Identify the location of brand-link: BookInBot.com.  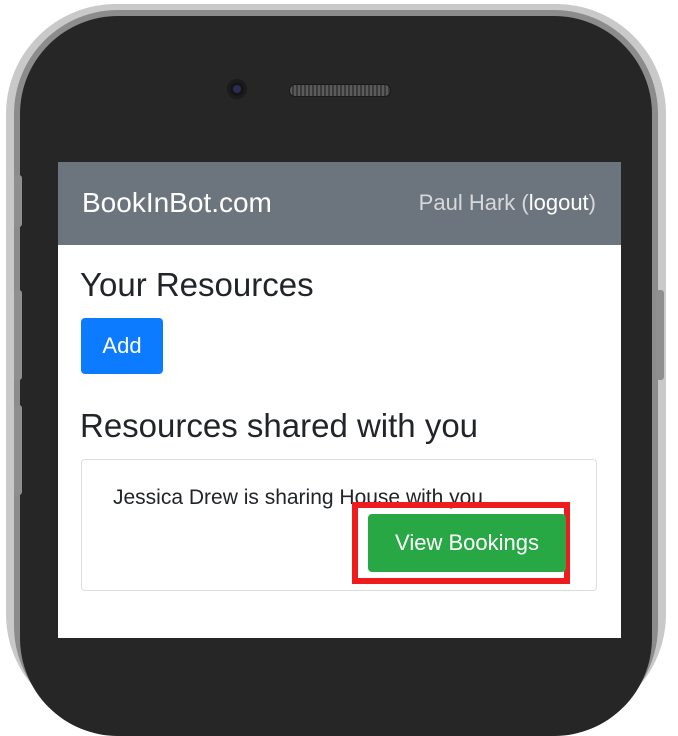
(177, 203).